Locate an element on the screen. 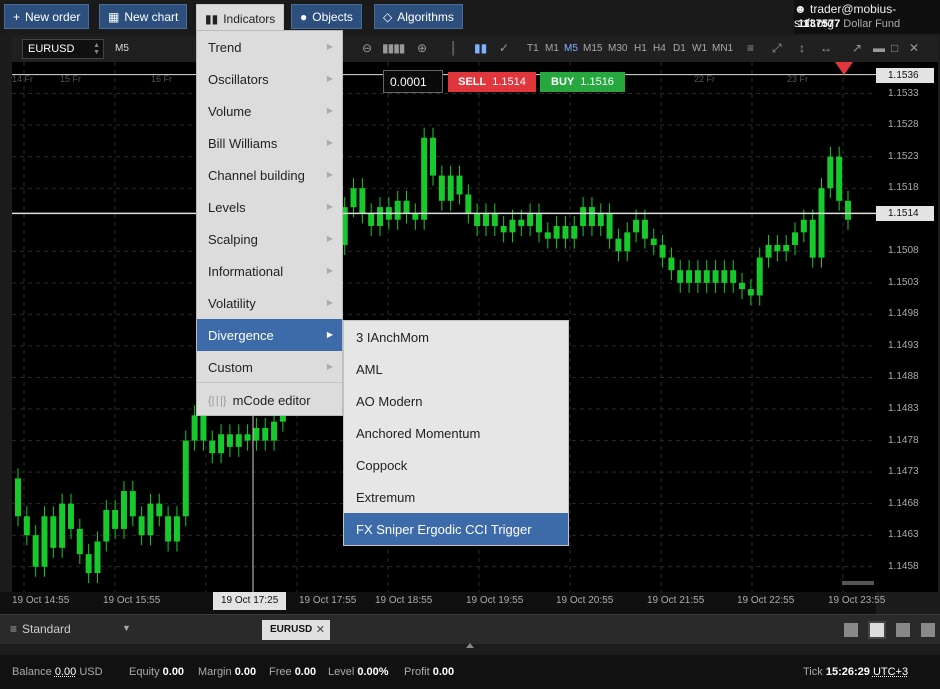 Image resolution: width=940 pixels, height=689 pixels. vertical-split-icon is located at coordinates (903, 630).